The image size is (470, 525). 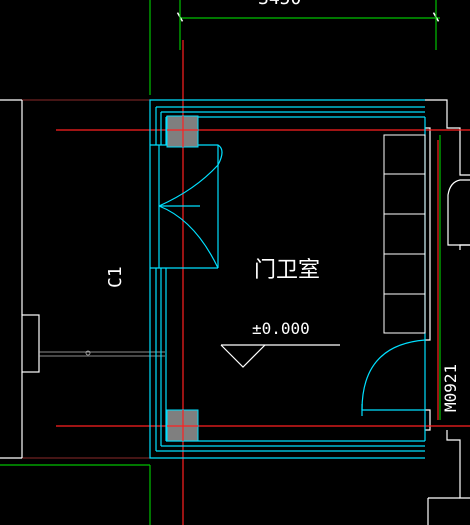 What do you see at coordinates (393, 377) in the screenshot?
I see `right-door` at bounding box center [393, 377].